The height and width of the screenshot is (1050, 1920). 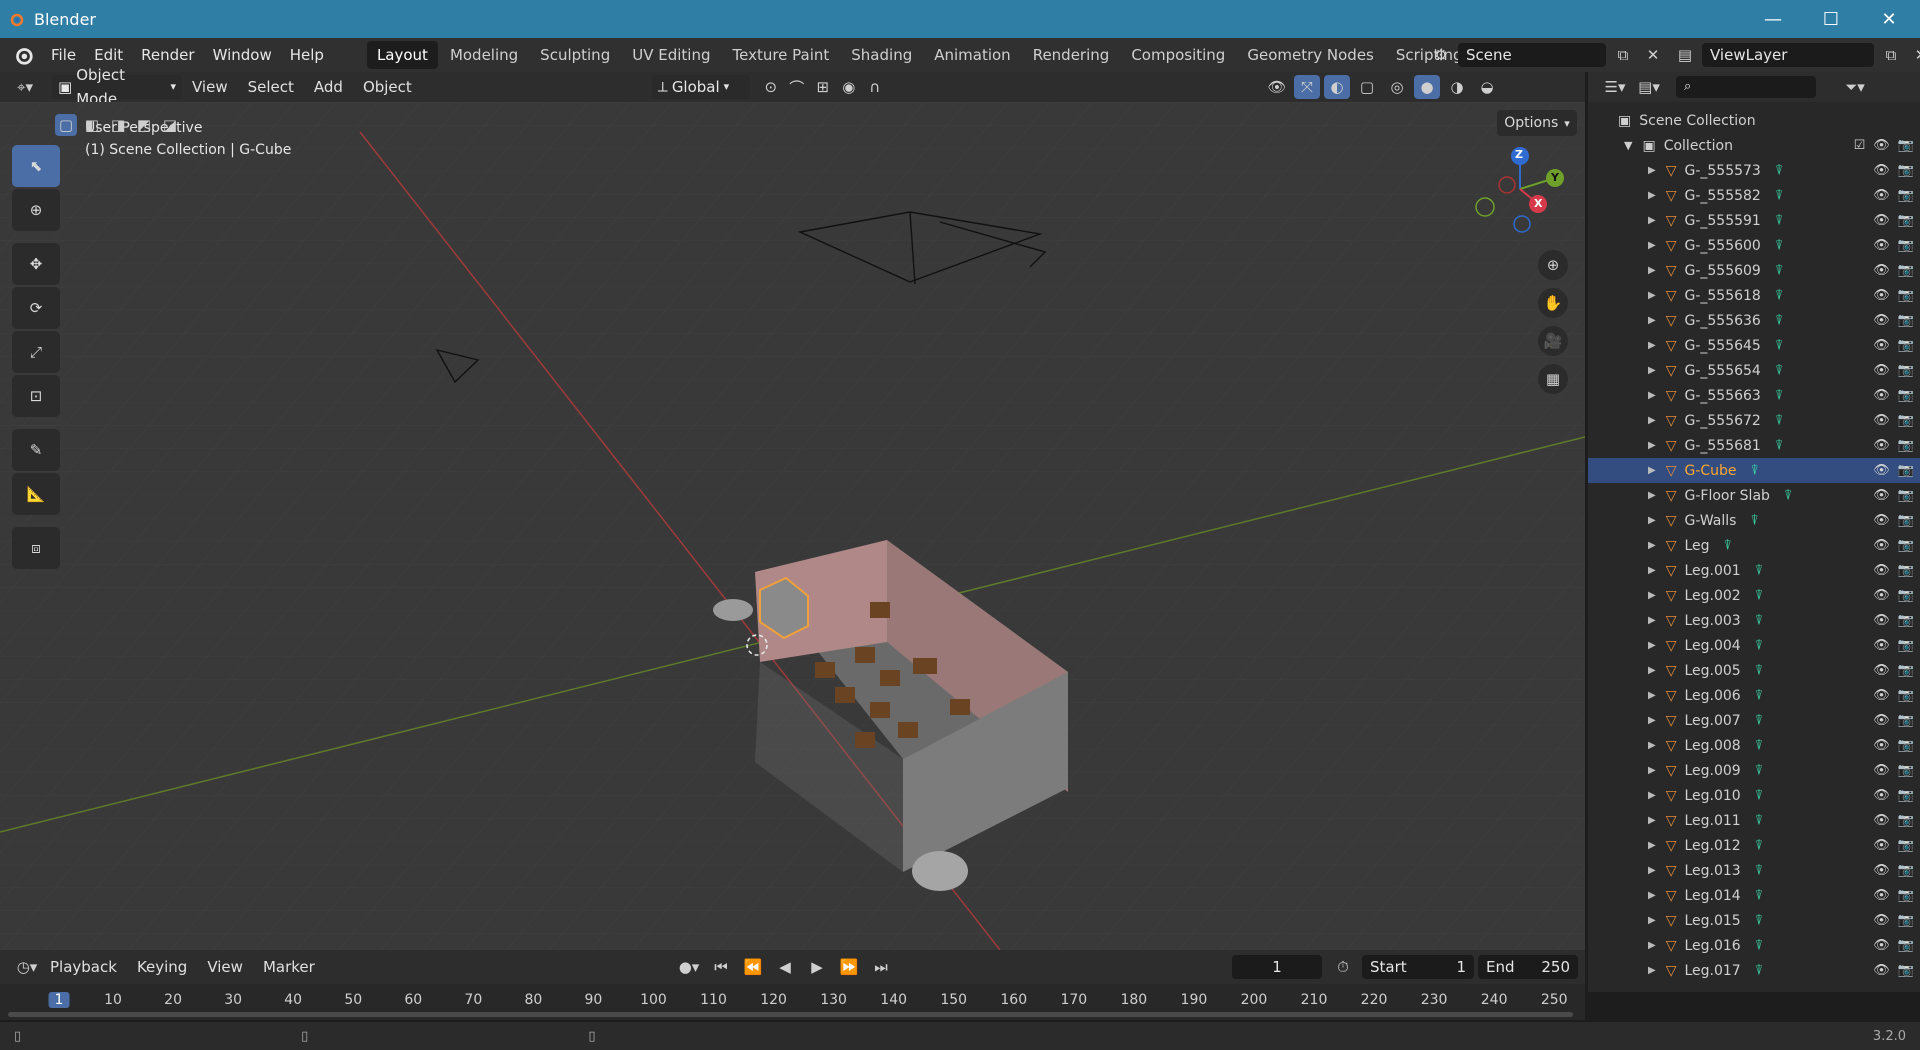 I want to click on pivot-icon: ⊙, so click(x=771, y=87).